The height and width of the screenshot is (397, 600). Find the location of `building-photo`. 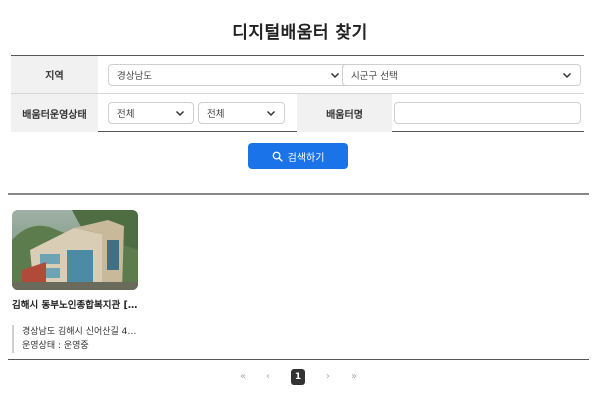

building-photo is located at coordinates (75, 250).